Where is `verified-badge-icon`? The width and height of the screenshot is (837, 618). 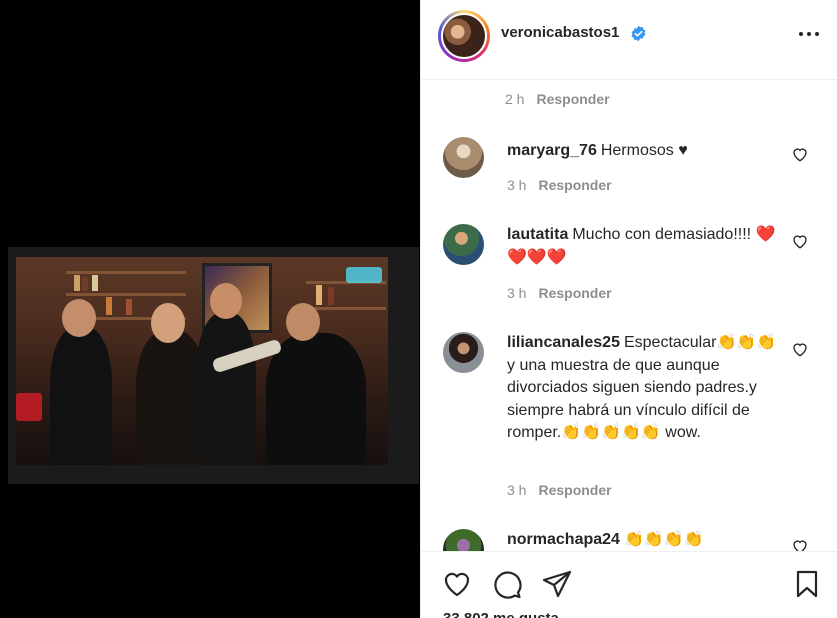 verified-badge-icon is located at coordinates (638, 33).